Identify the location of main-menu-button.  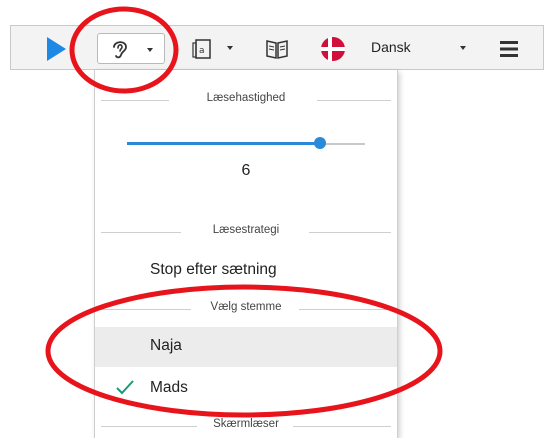
(509, 48).